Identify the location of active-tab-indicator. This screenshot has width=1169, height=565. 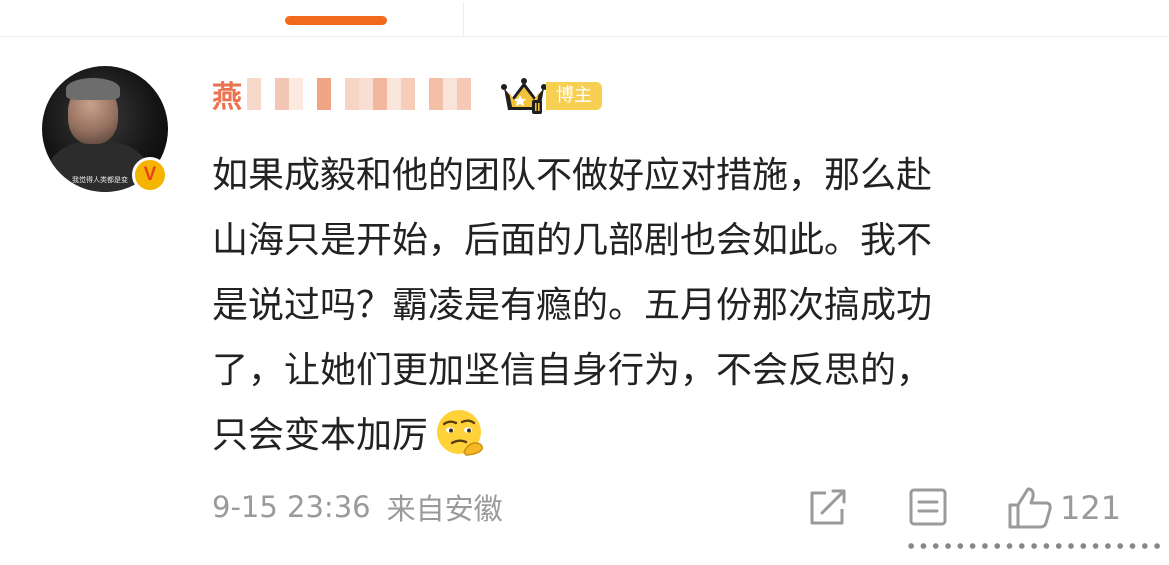
(336, 20).